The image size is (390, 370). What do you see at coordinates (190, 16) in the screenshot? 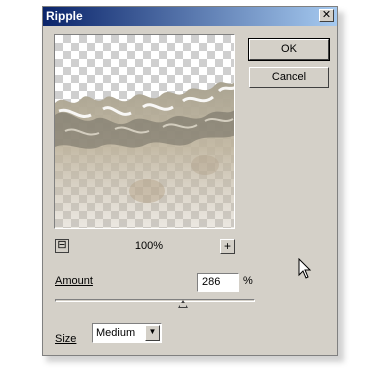
I see `title-bar: Ripple ✕` at bounding box center [190, 16].